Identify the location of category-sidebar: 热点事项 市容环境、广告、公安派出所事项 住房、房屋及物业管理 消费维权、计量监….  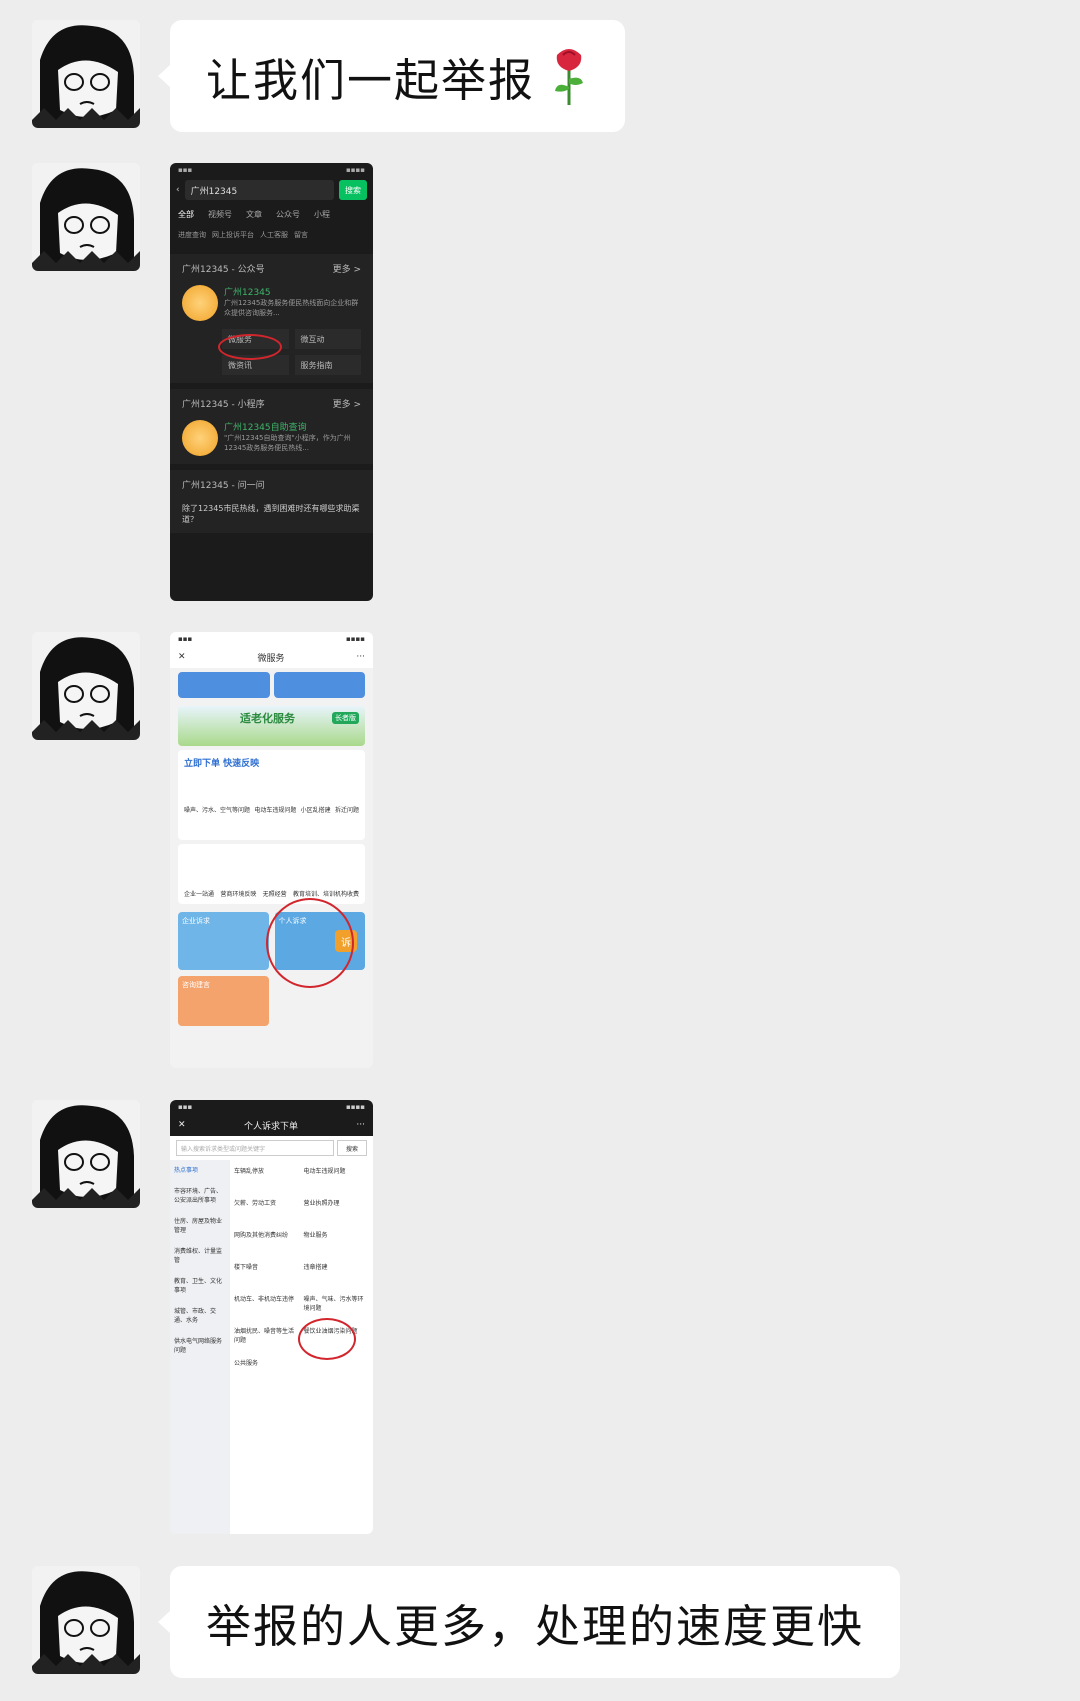
(200, 1347).